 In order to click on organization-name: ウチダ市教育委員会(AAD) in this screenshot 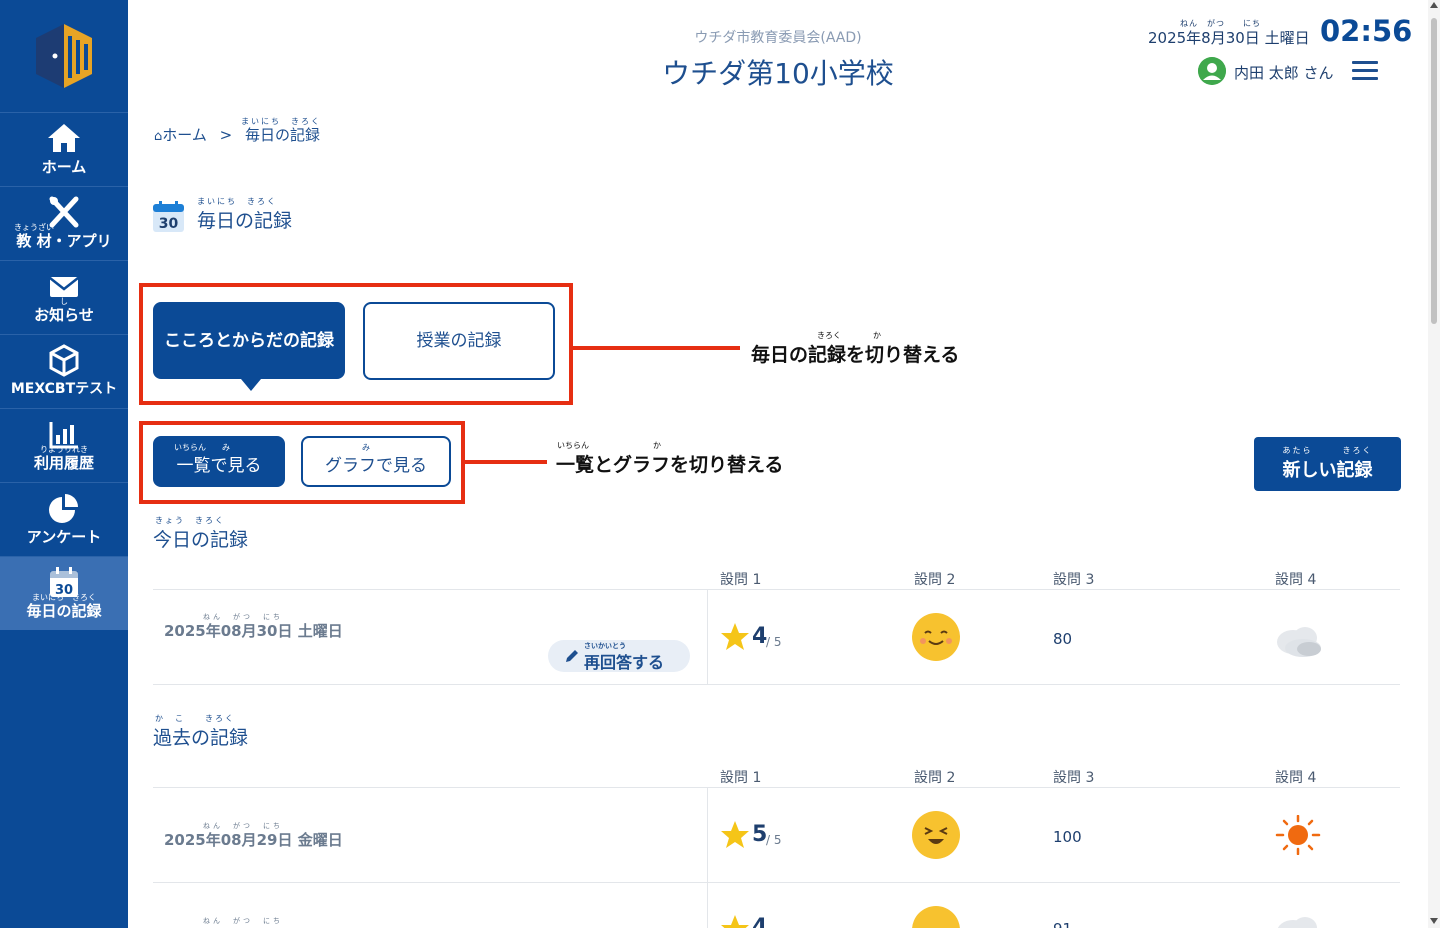, I will do `click(778, 38)`.